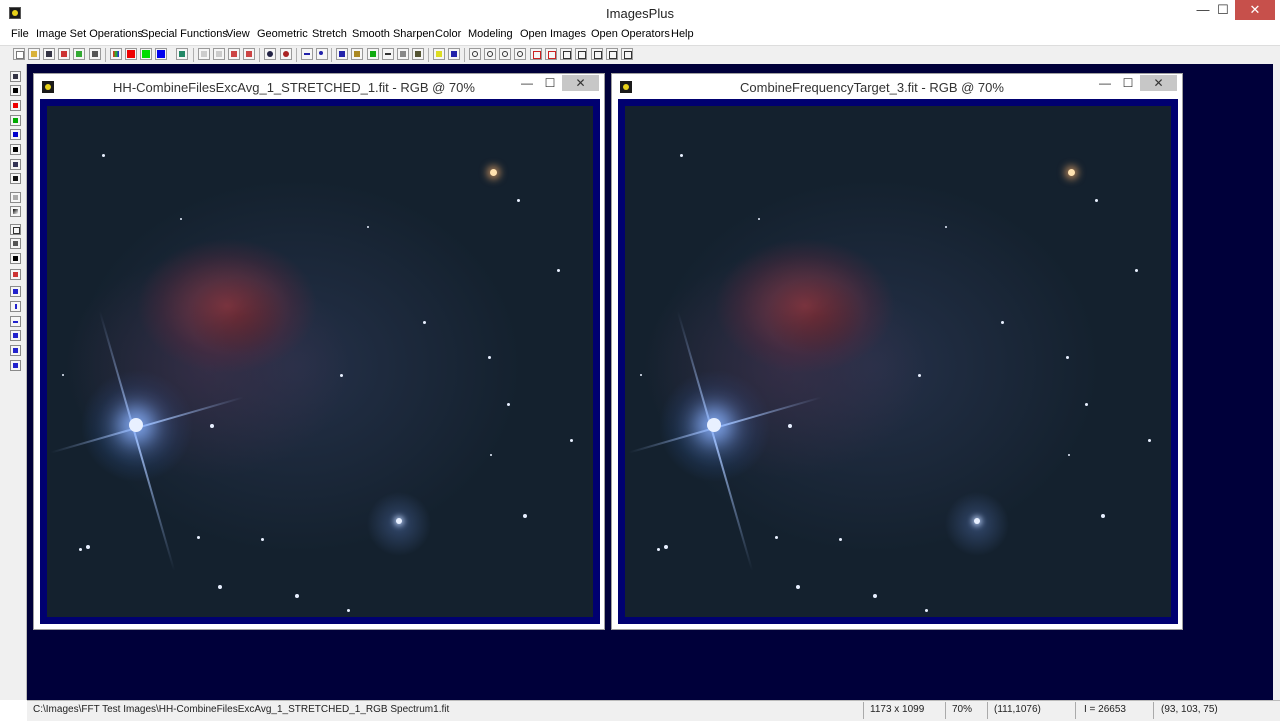 The height and width of the screenshot is (721, 1280). I want to click on menu-stretch: Stretch, so click(329, 34).